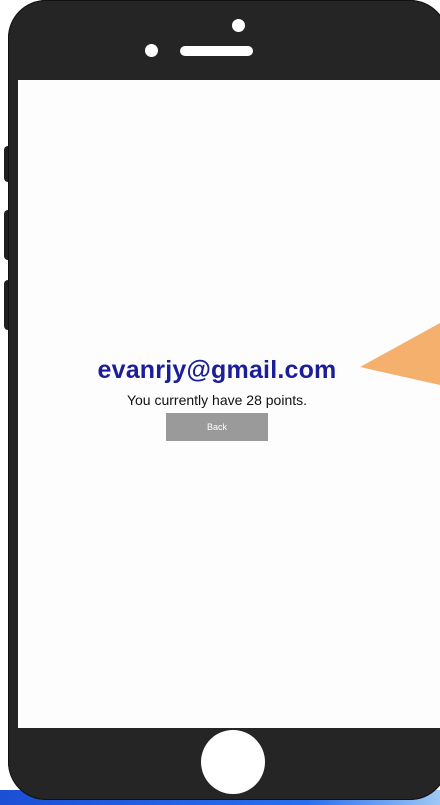 This screenshot has height=805, width=440. I want to click on home-button, so click(233, 762).